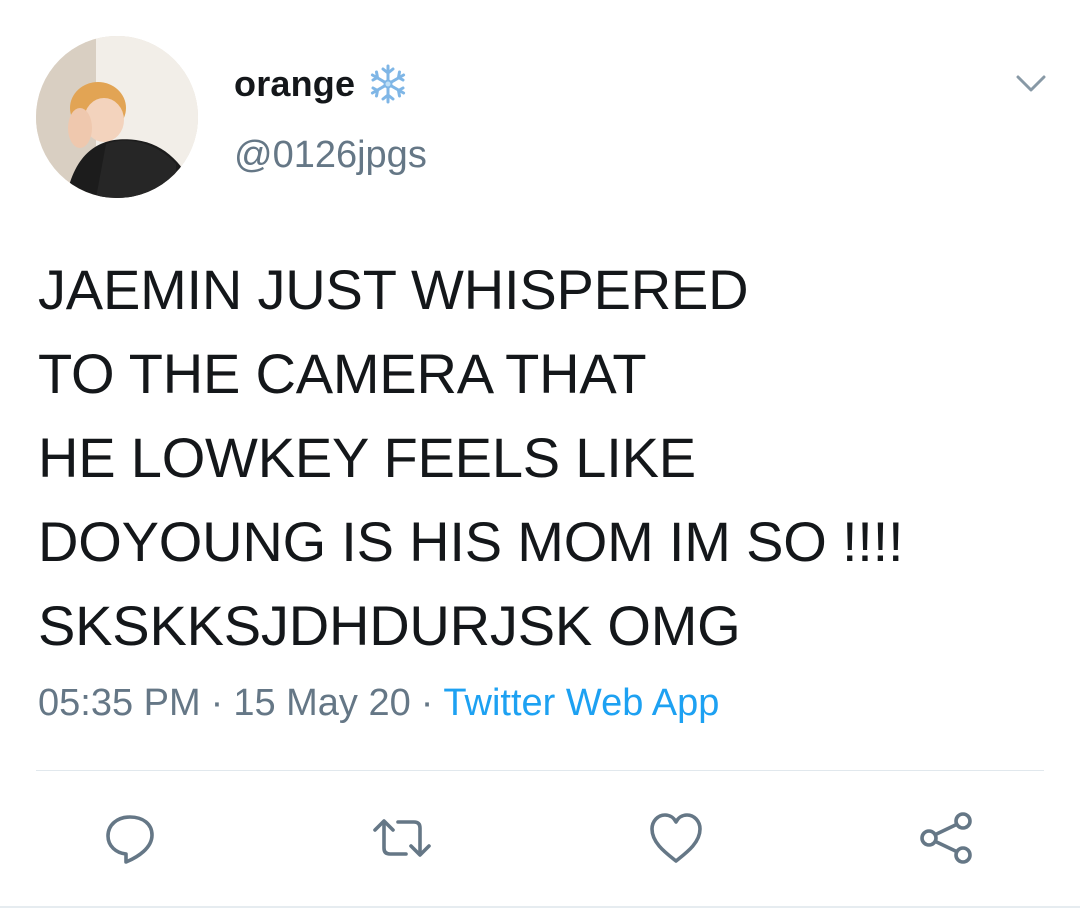 The height and width of the screenshot is (917, 1080). I want to click on share-icon, so click(946, 838).